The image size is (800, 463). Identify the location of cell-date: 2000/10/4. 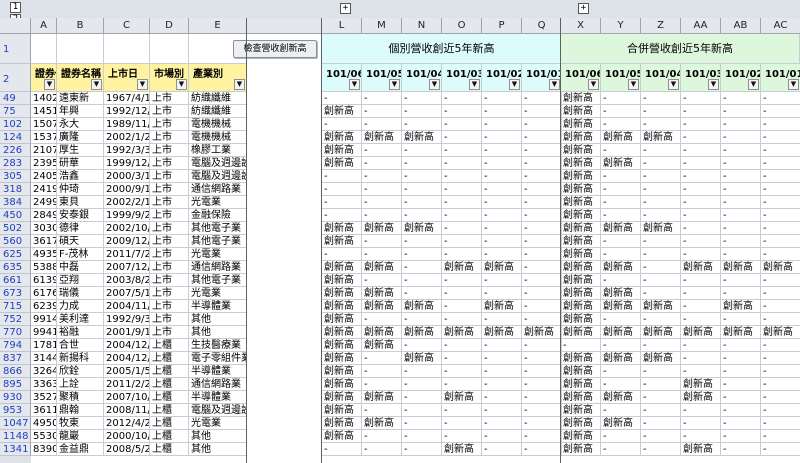
(127, 436).